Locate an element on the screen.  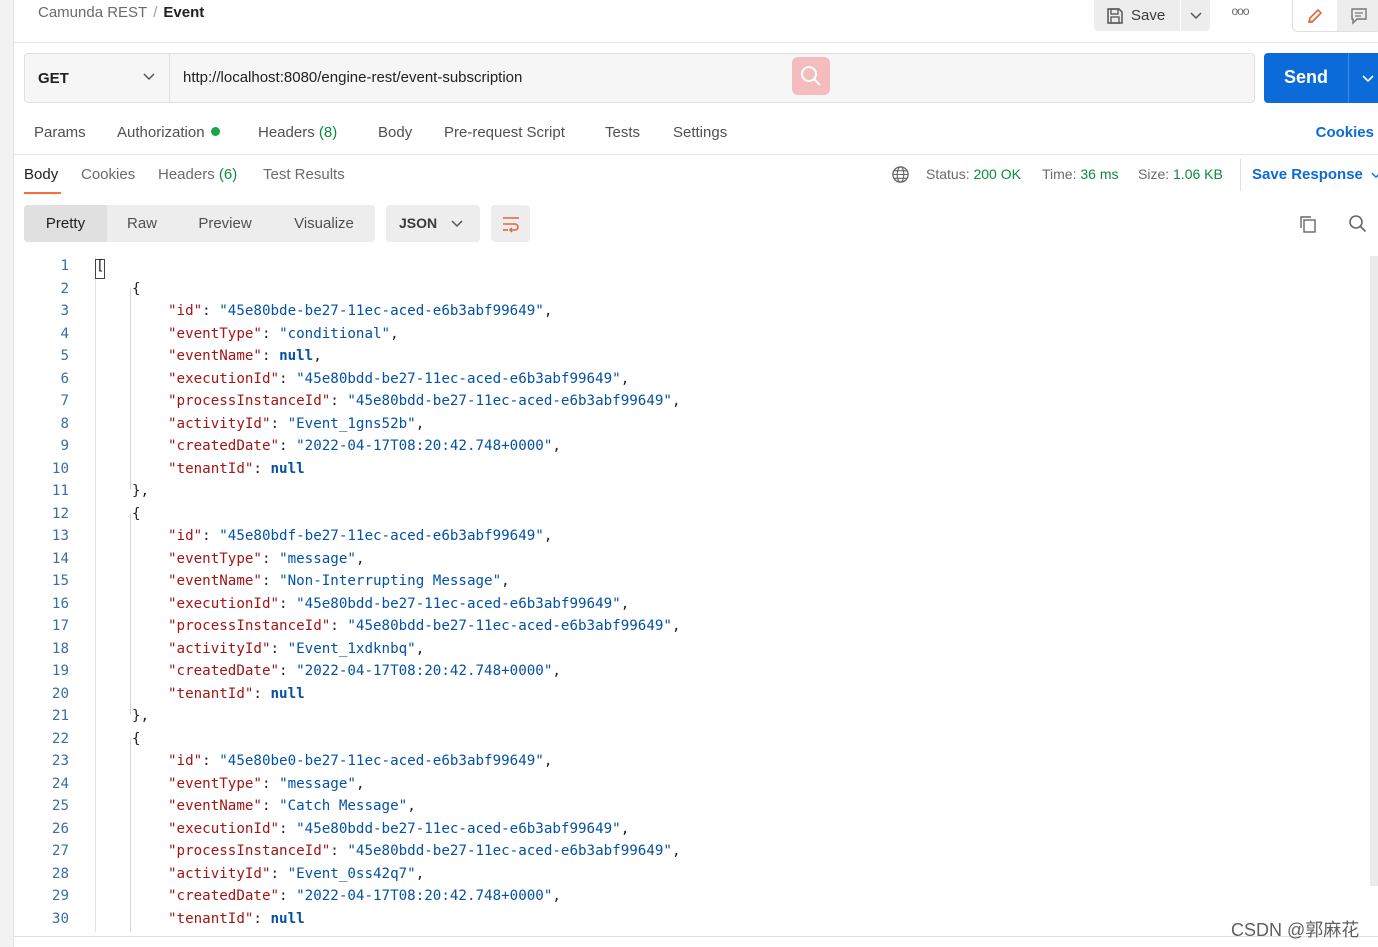
request-header: Camunda REST / Event Save ooo is located at coordinates (696, 21).